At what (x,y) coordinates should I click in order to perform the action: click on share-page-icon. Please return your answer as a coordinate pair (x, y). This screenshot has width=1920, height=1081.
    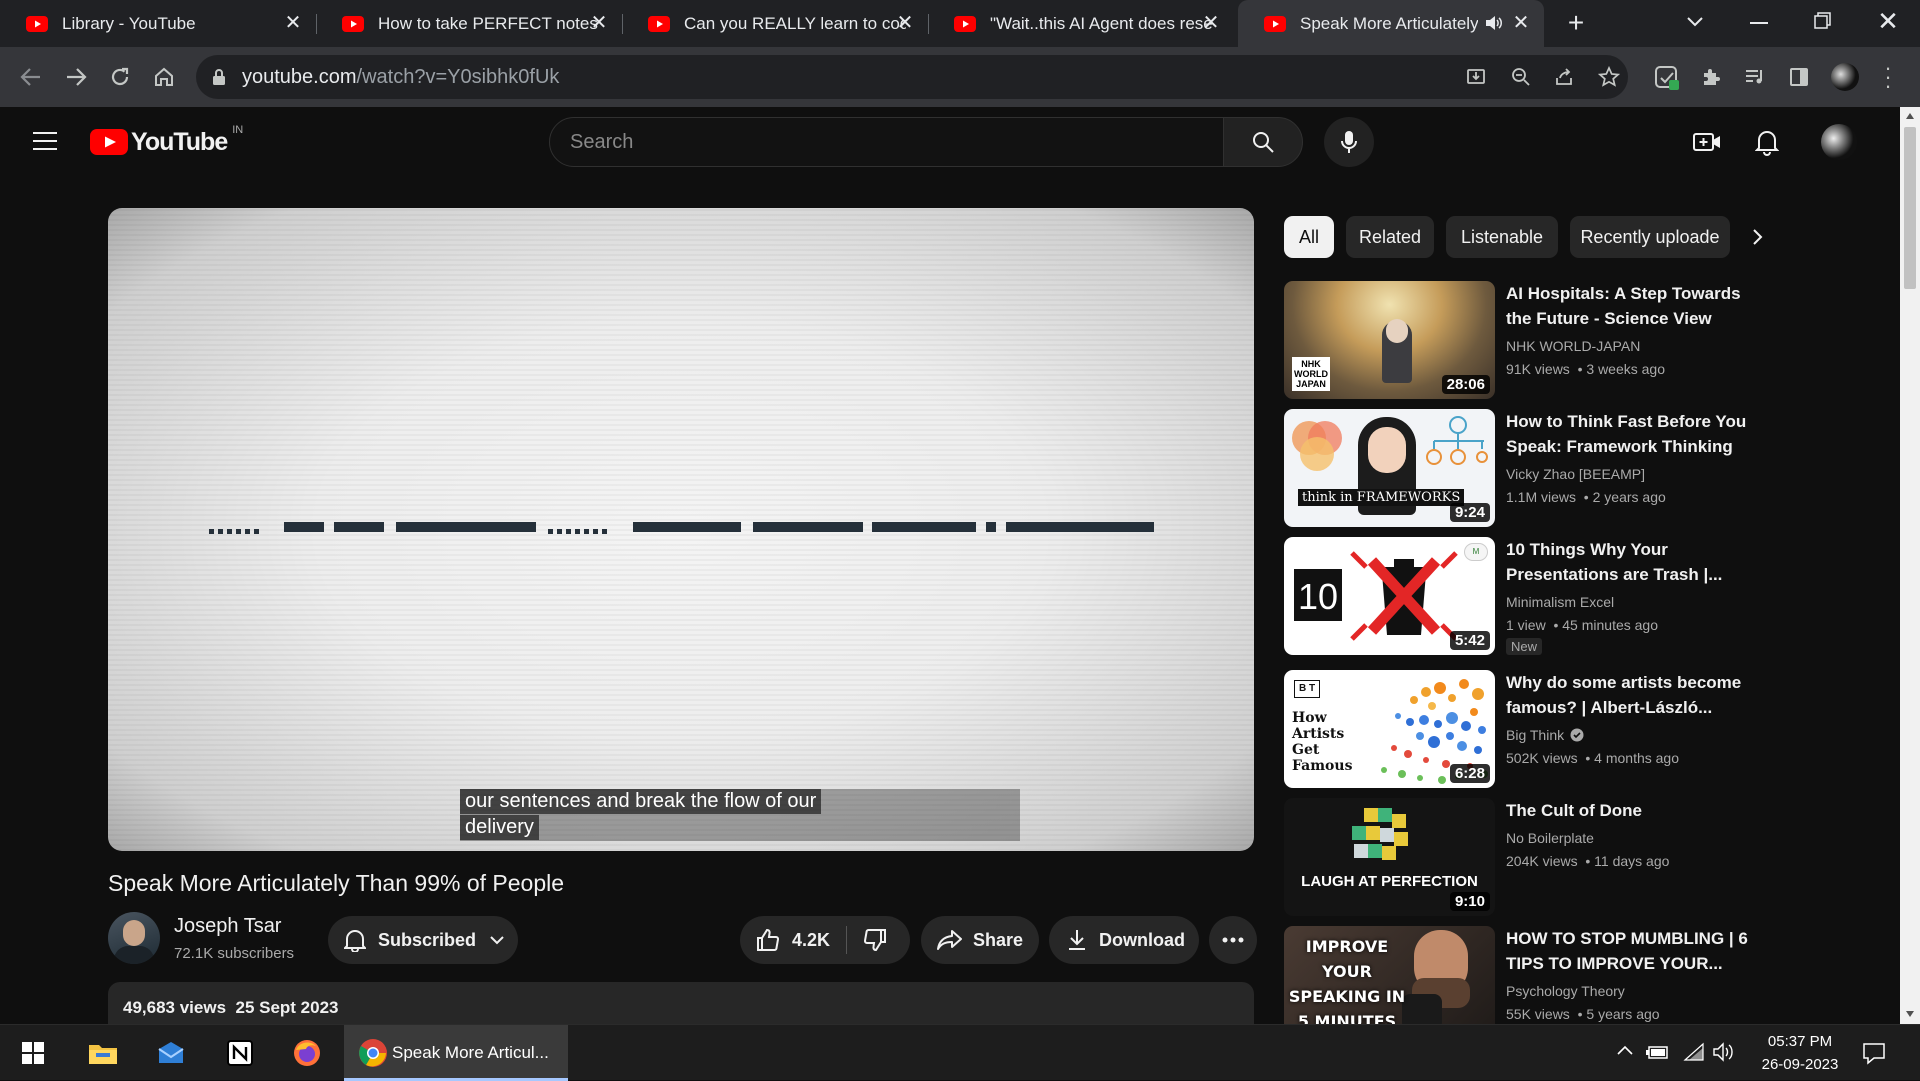
    Looking at the image, I should click on (1564, 77).